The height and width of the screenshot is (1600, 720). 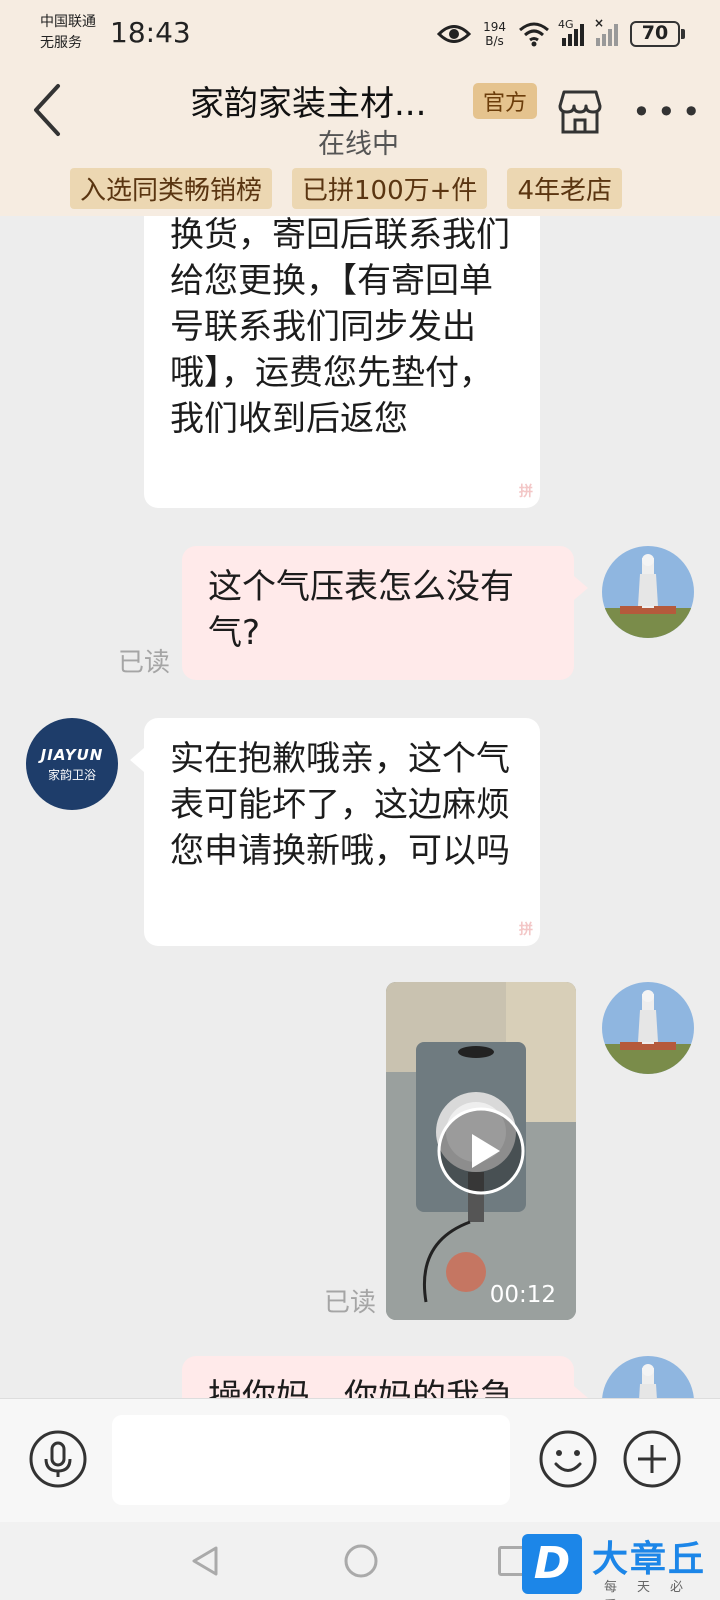 I want to click on shop-tag: 4年老店, so click(x=564, y=188).